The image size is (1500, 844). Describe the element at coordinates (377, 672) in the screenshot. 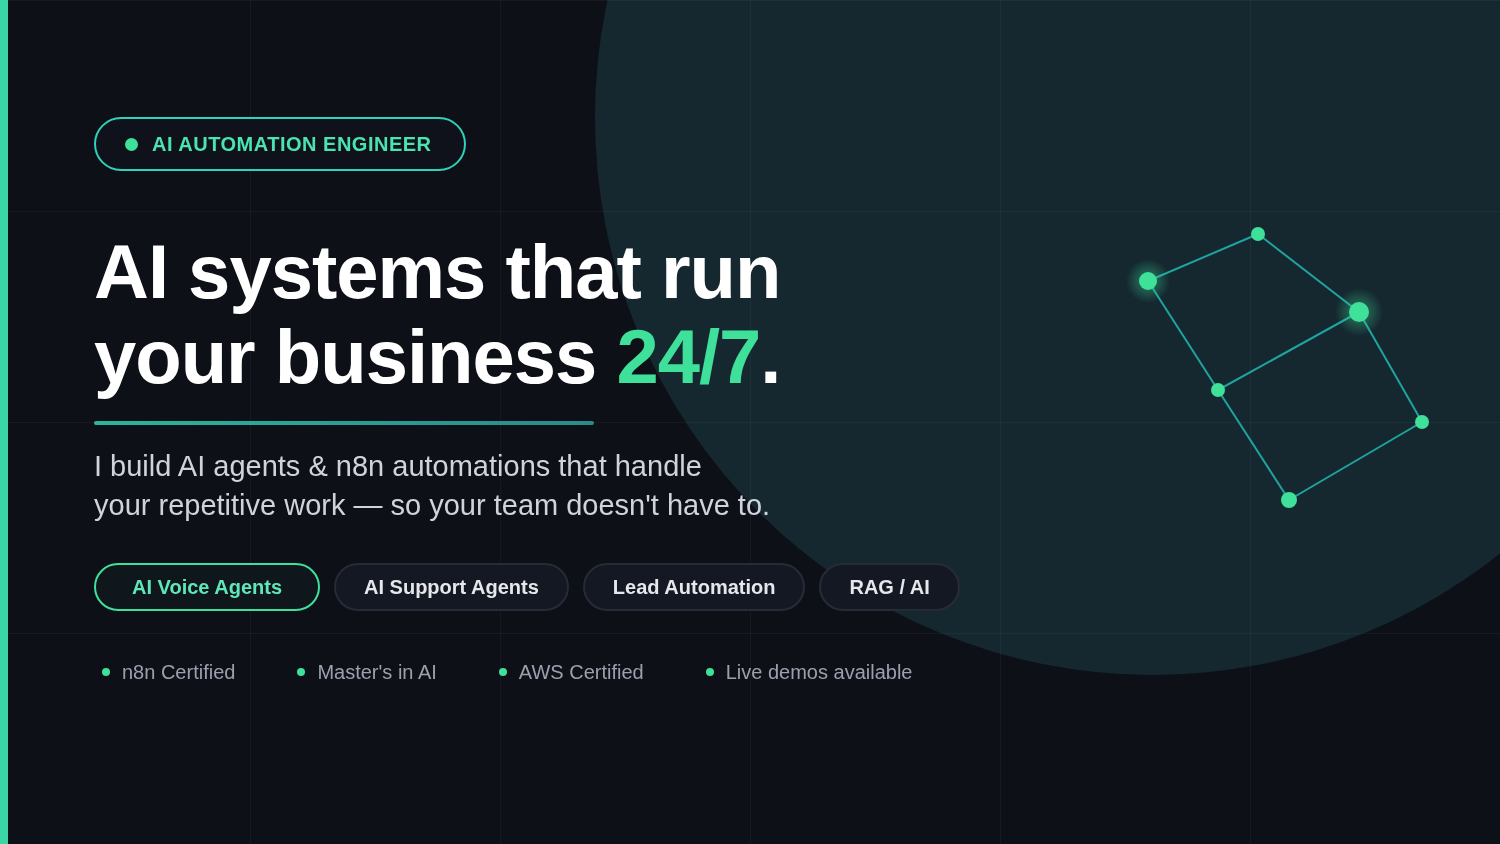

I see `credential-label: Master's in AI` at that location.